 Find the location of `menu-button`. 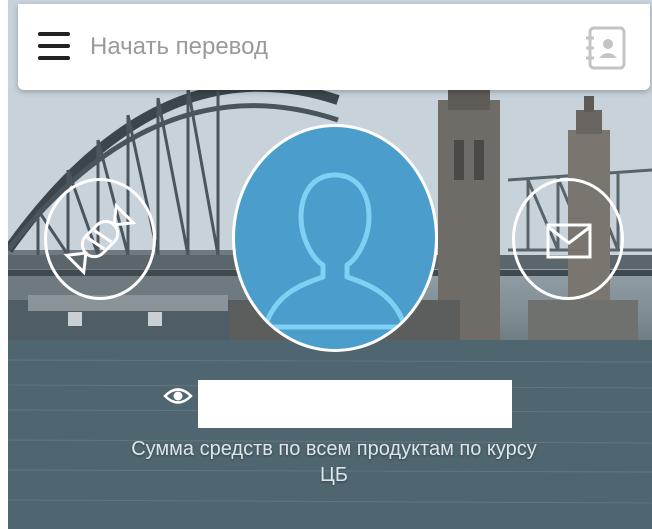

menu-button is located at coordinates (54, 46).